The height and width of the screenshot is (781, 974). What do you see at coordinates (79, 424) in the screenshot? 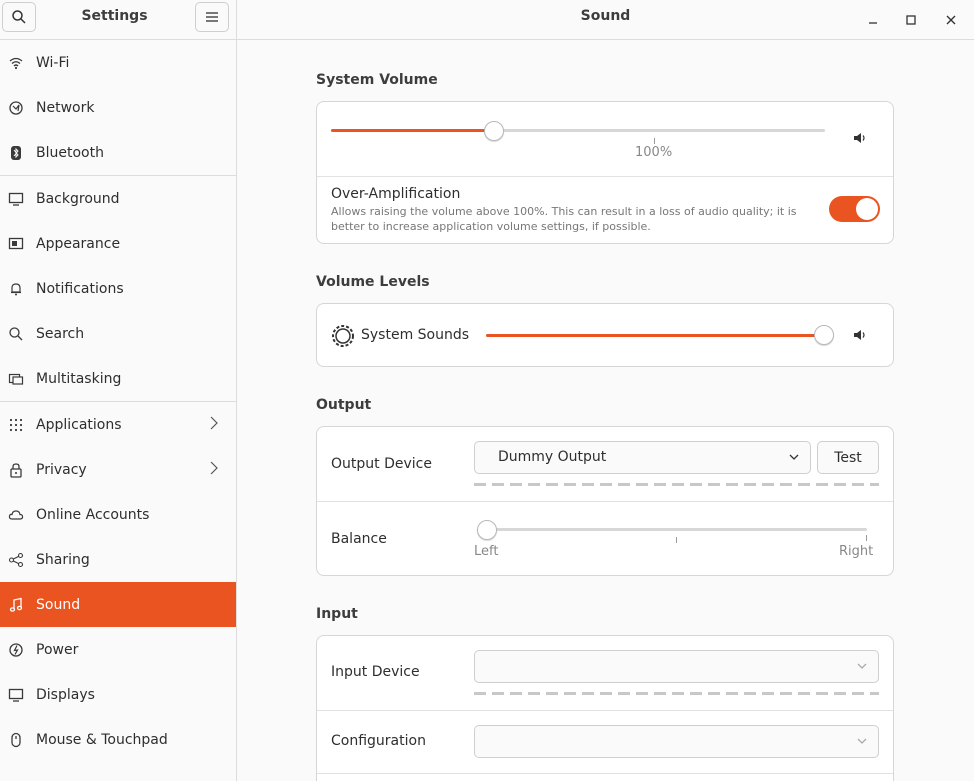
I see `sidebar-item-label: Applications` at bounding box center [79, 424].